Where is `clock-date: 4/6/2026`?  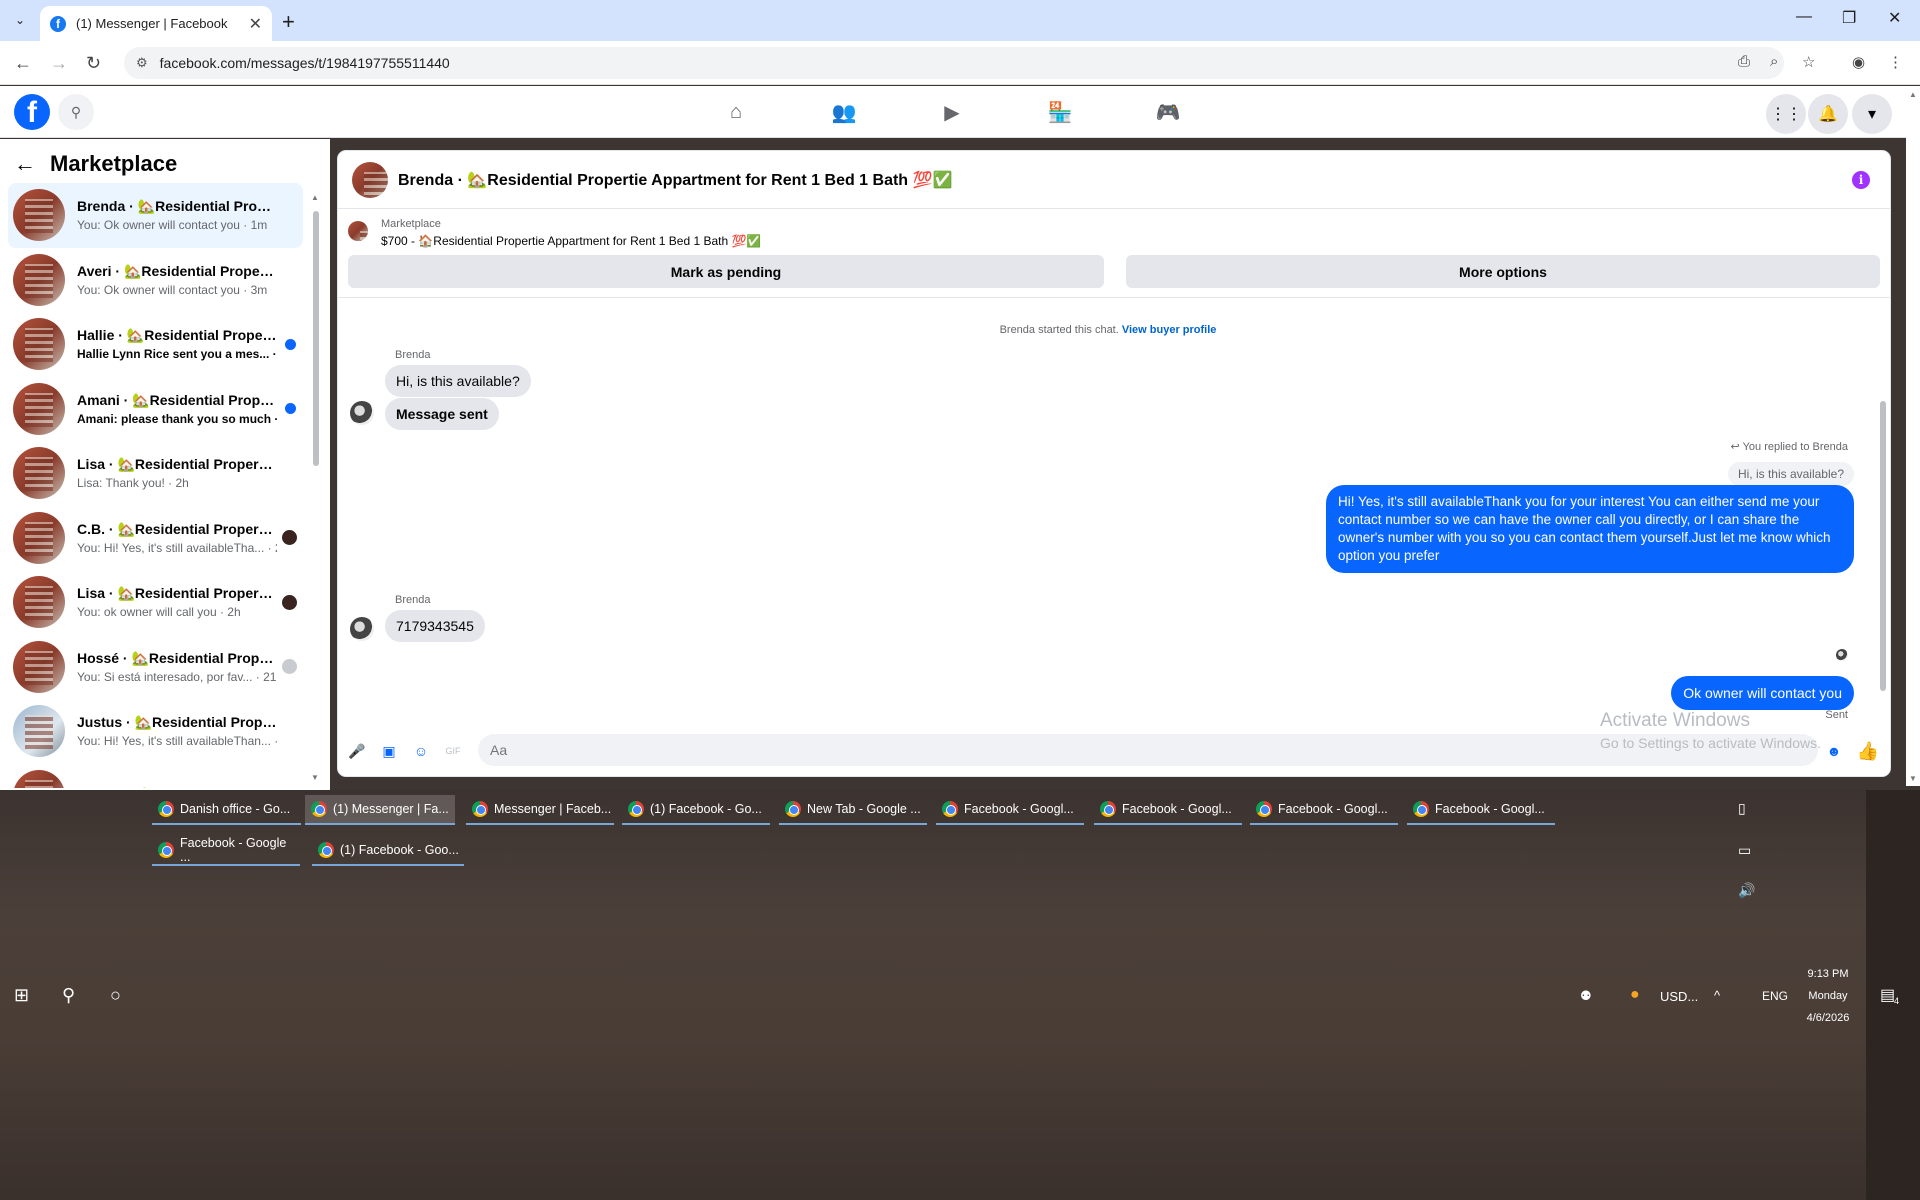
clock-date: 4/6/2026 is located at coordinates (1828, 1018).